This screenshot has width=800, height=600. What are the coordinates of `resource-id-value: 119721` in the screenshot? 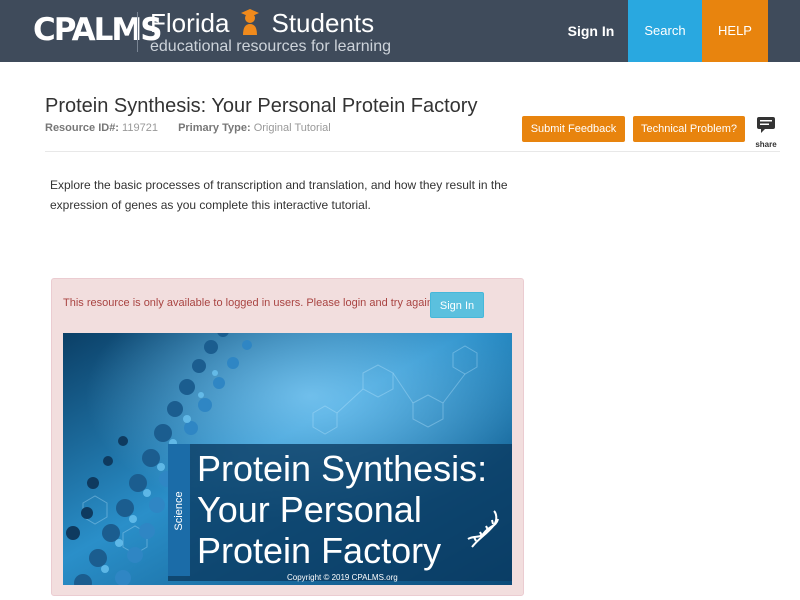 It's located at (140, 128).